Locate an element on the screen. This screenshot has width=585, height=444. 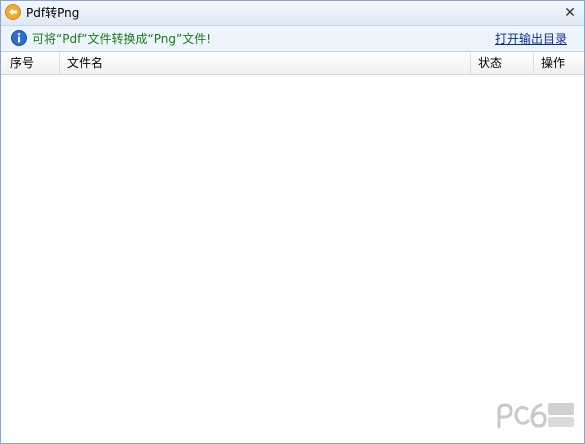
info-bar: 可将“Pdf”文件转换成“Png”文件! 打开输出目录 is located at coordinates (292, 39).